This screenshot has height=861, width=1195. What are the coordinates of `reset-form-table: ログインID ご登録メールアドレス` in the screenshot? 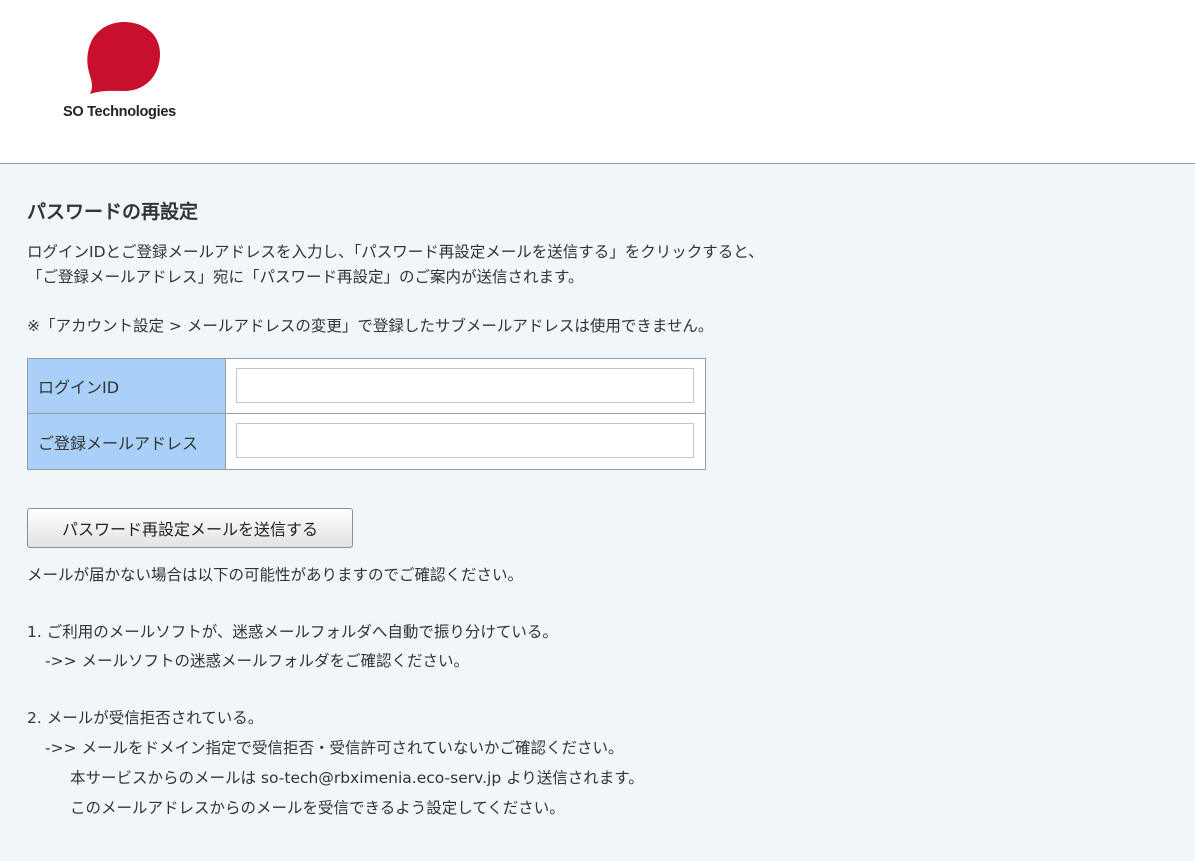 It's located at (366, 414).